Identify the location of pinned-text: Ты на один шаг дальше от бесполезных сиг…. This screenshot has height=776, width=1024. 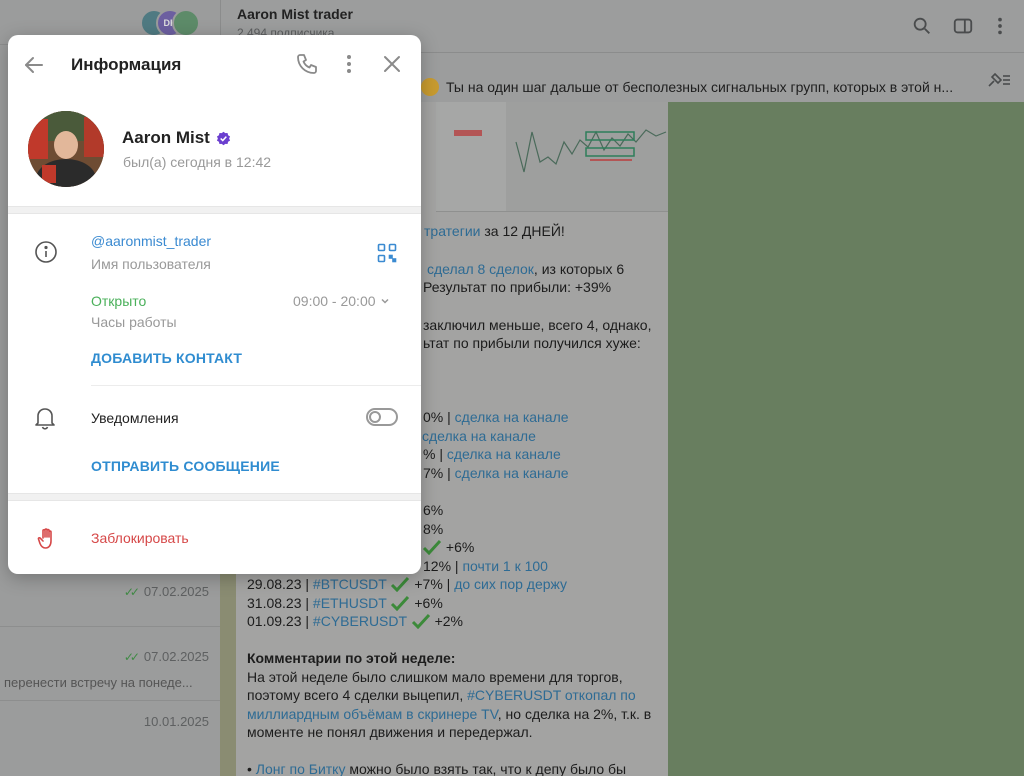
(700, 87).